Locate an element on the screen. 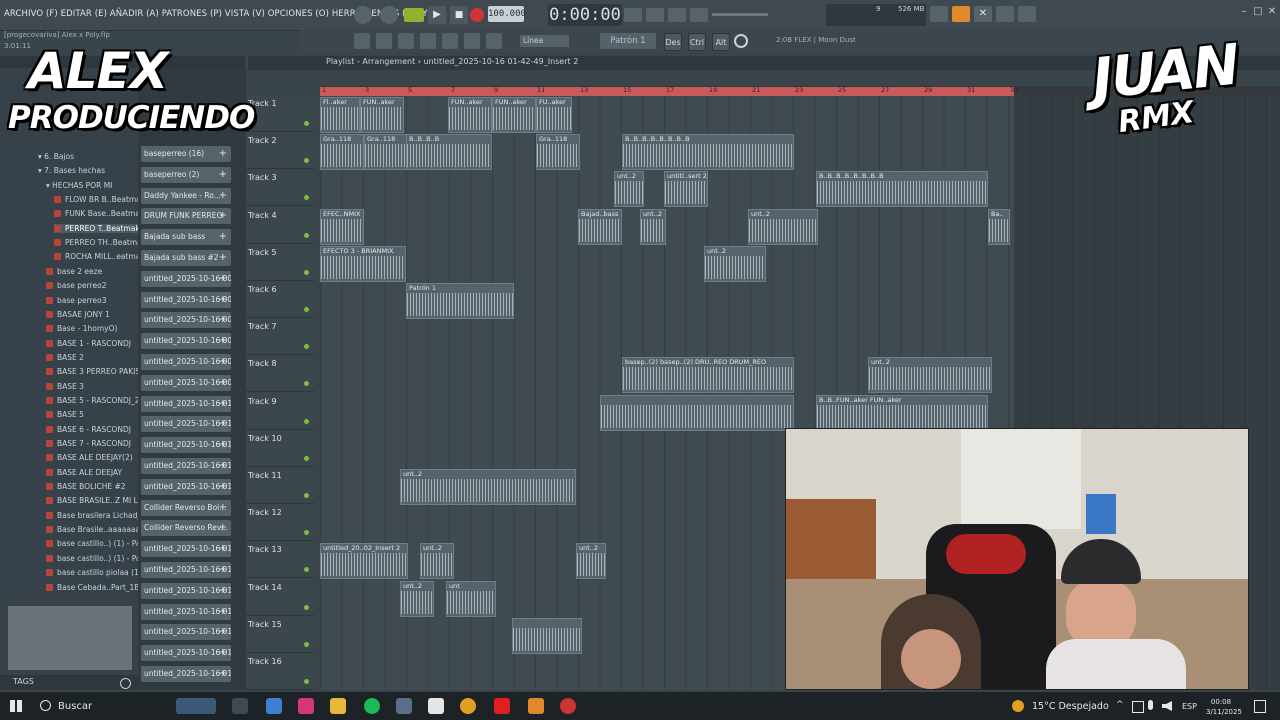  playlist-clip: untitl..sert 2 is located at coordinates (686, 189).